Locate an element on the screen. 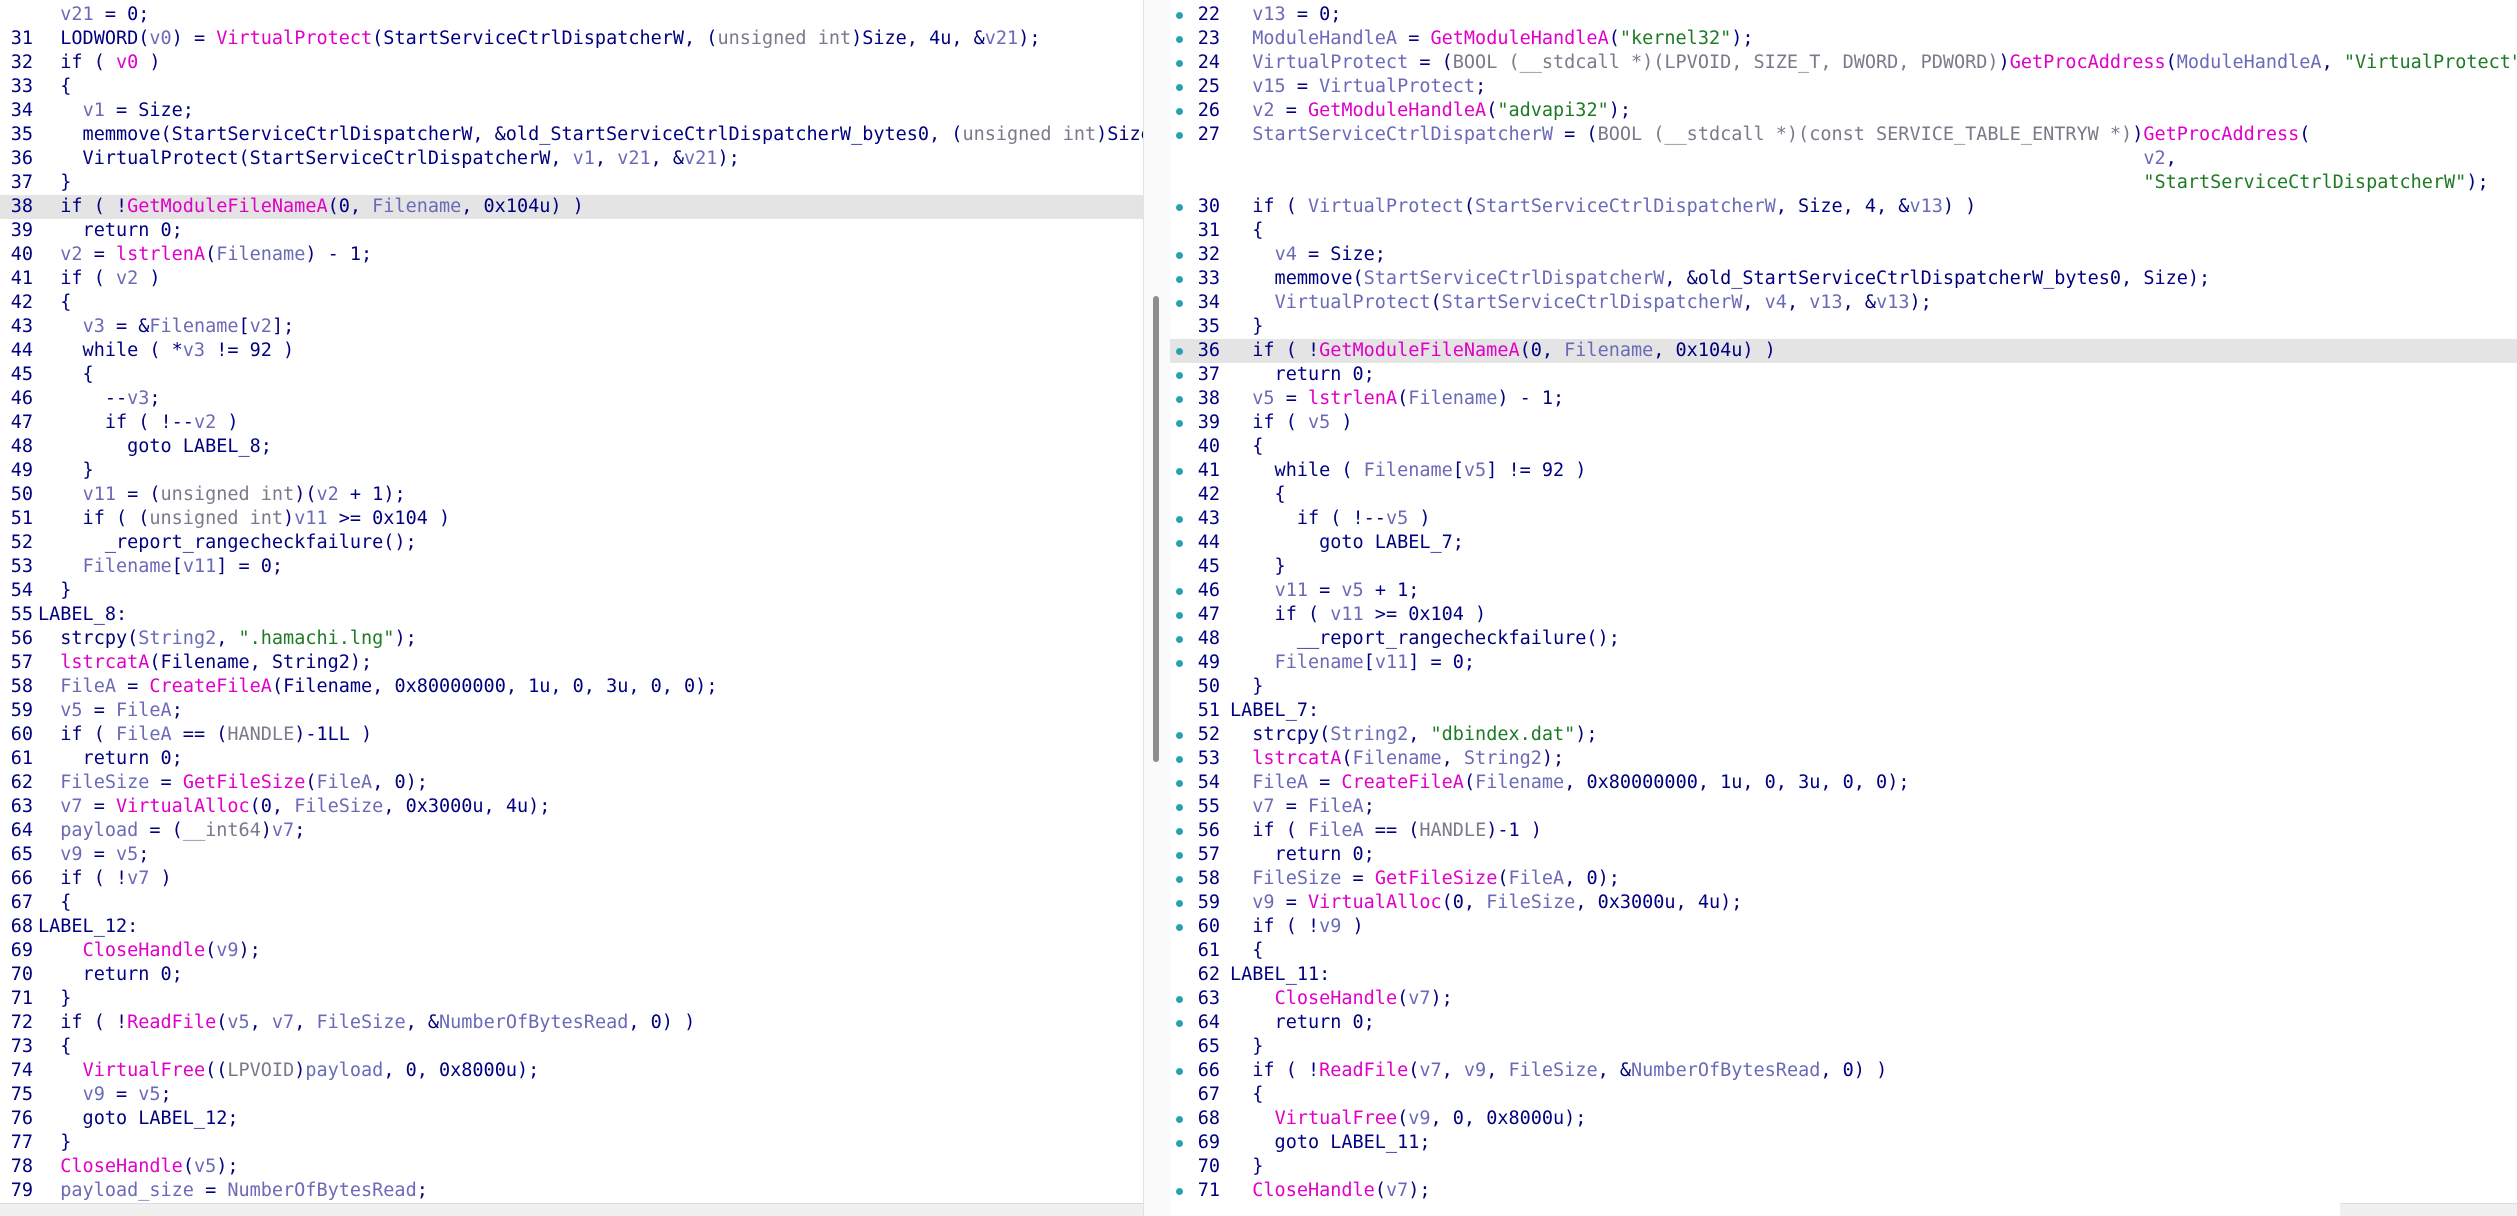 The image size is (2517, 1216). code-line: 53 Filename[v11] = 0; is located at coordinates (571, 567).